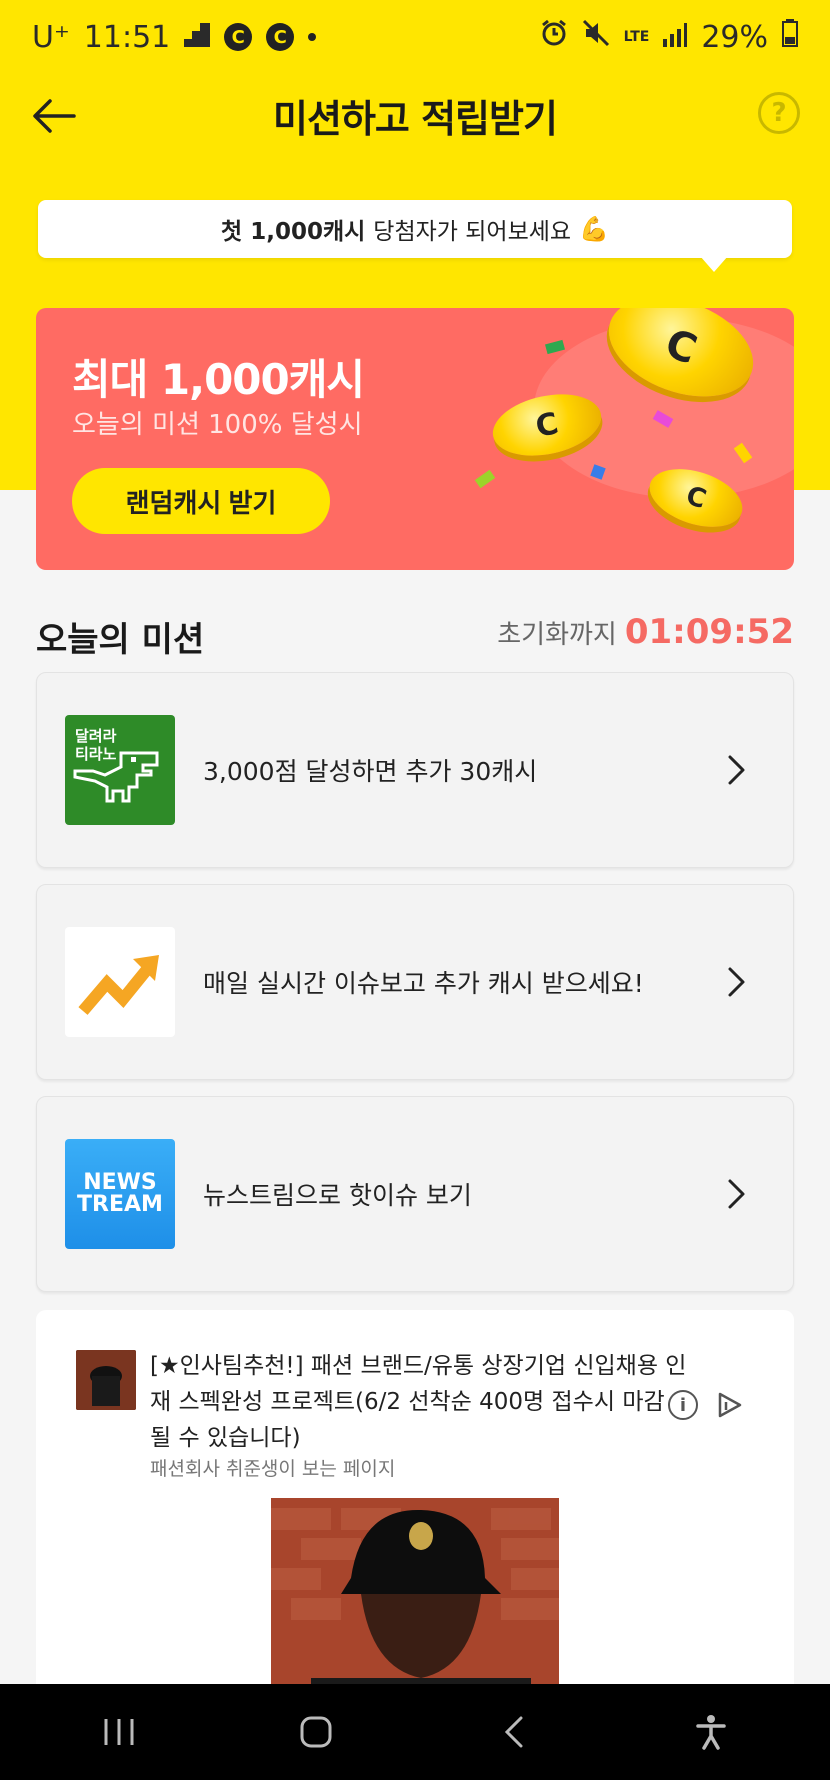 The height and width of the screenshot is (1780, 830). Describe the element at coordinates (675, 37) in the screenshot. I see `signal-icon` at that location.